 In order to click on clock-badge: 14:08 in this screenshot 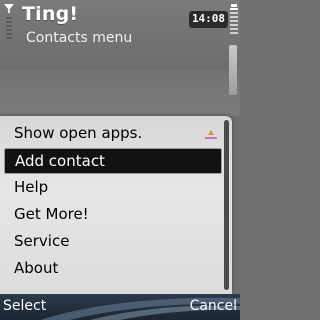, I will do `click(208, 19)`.